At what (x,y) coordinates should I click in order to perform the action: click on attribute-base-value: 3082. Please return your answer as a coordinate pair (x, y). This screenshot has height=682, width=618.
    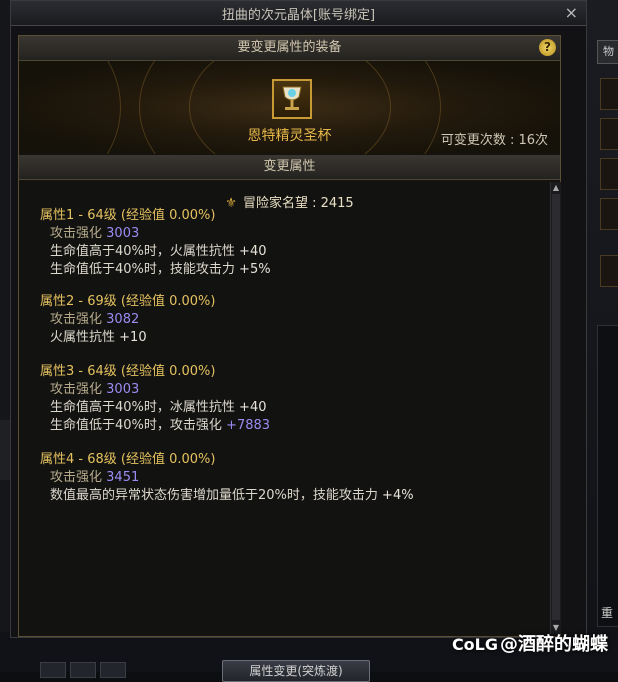
    Looking at the image, I should click on (123, 319).